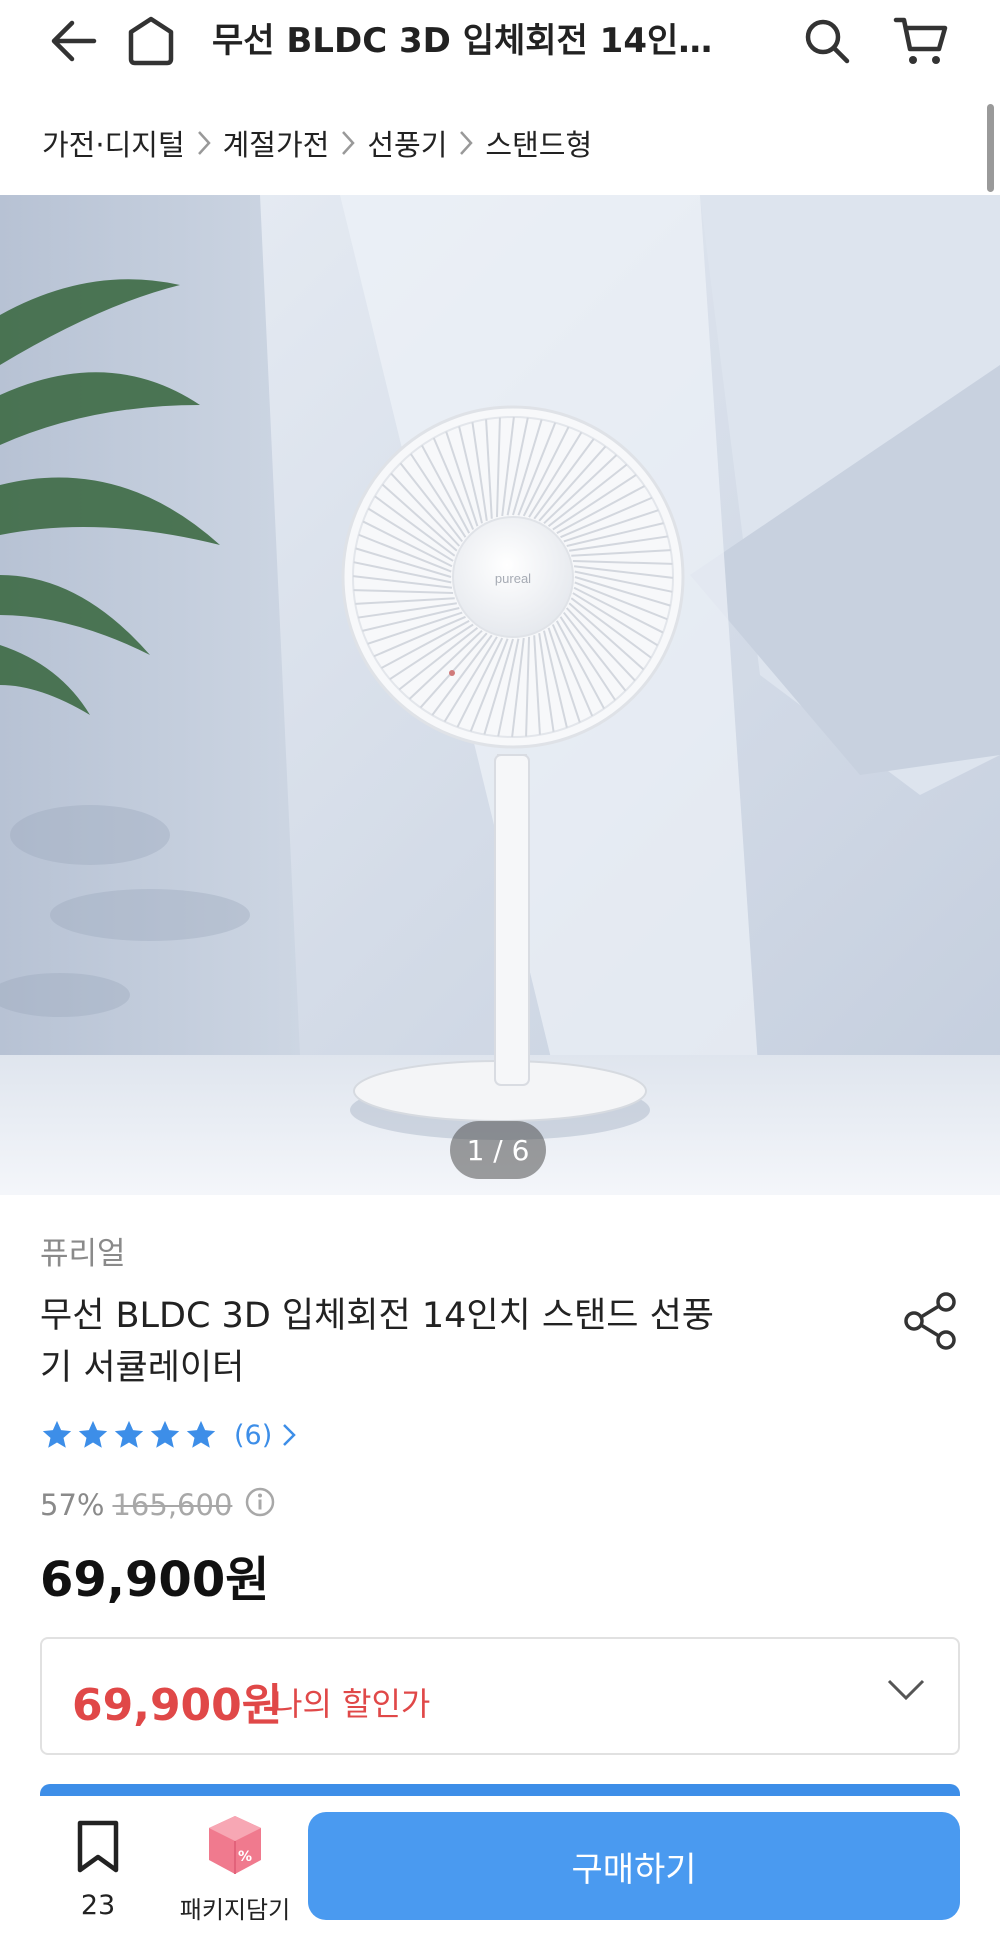 This screenshot has width=1000, height=1935. What do you see at coordinates (253, 1435) in the screenshot?
I see `review-count: (6)` at bounding box center [253, 1435].